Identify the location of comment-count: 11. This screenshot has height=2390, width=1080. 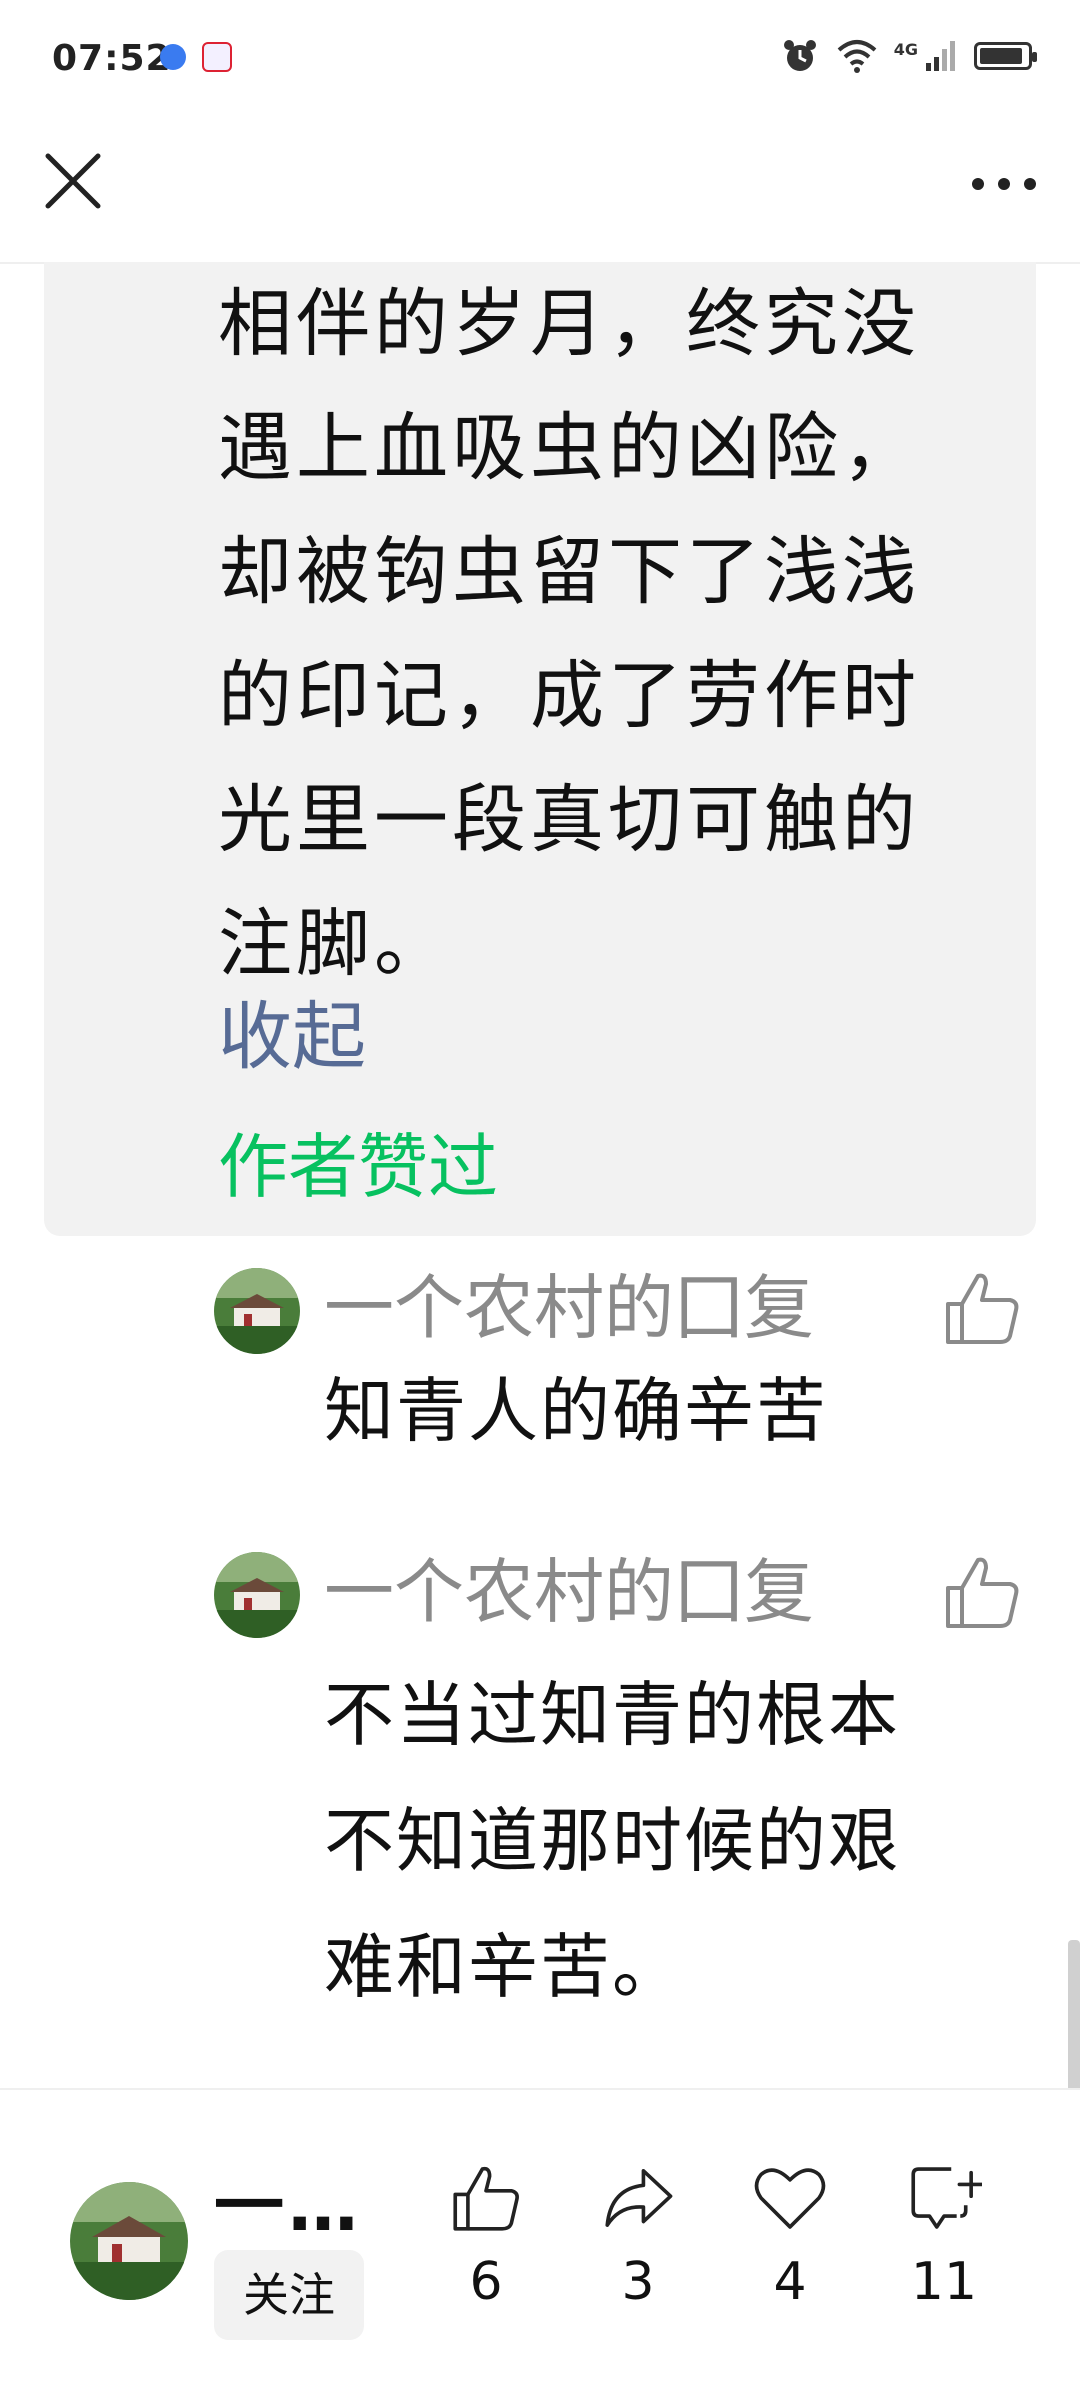
(944, 2282).